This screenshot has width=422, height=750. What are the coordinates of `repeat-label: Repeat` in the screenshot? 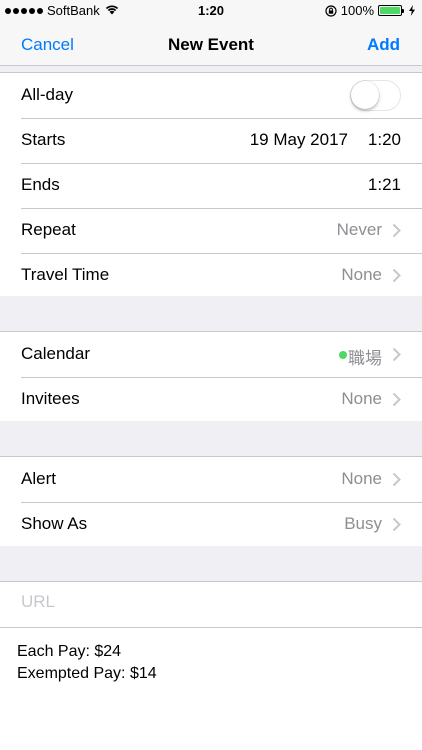 It's located at (48, 229).